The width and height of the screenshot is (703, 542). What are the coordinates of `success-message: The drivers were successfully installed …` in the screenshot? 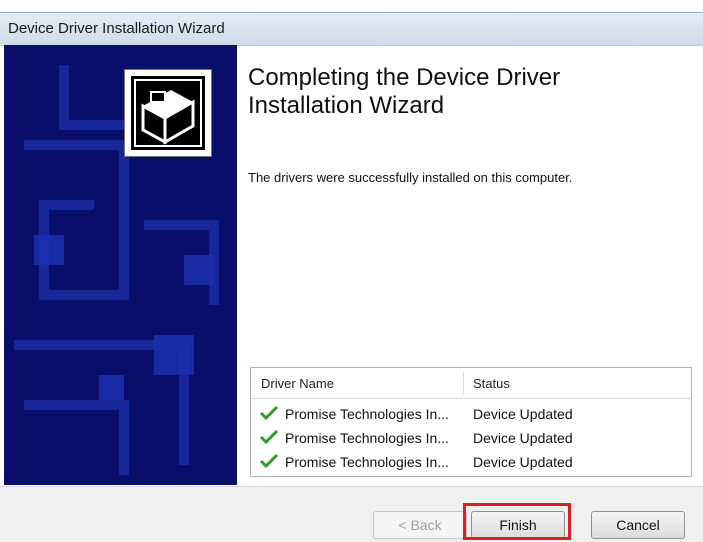 It's located at (410, 177).